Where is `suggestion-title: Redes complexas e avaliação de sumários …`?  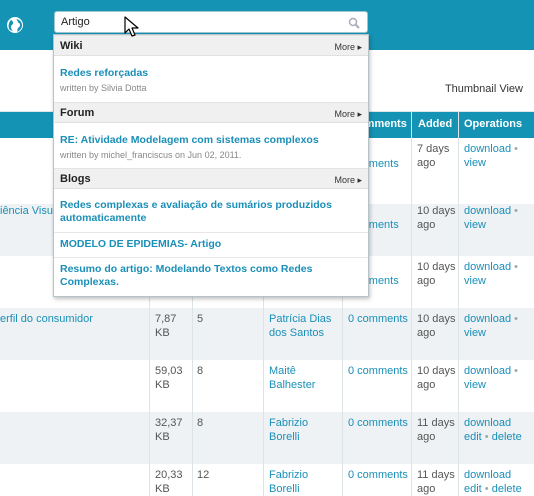 suggestion-title: Redes complexas e avaliação de sumários … is located at coordinates (210, 212).